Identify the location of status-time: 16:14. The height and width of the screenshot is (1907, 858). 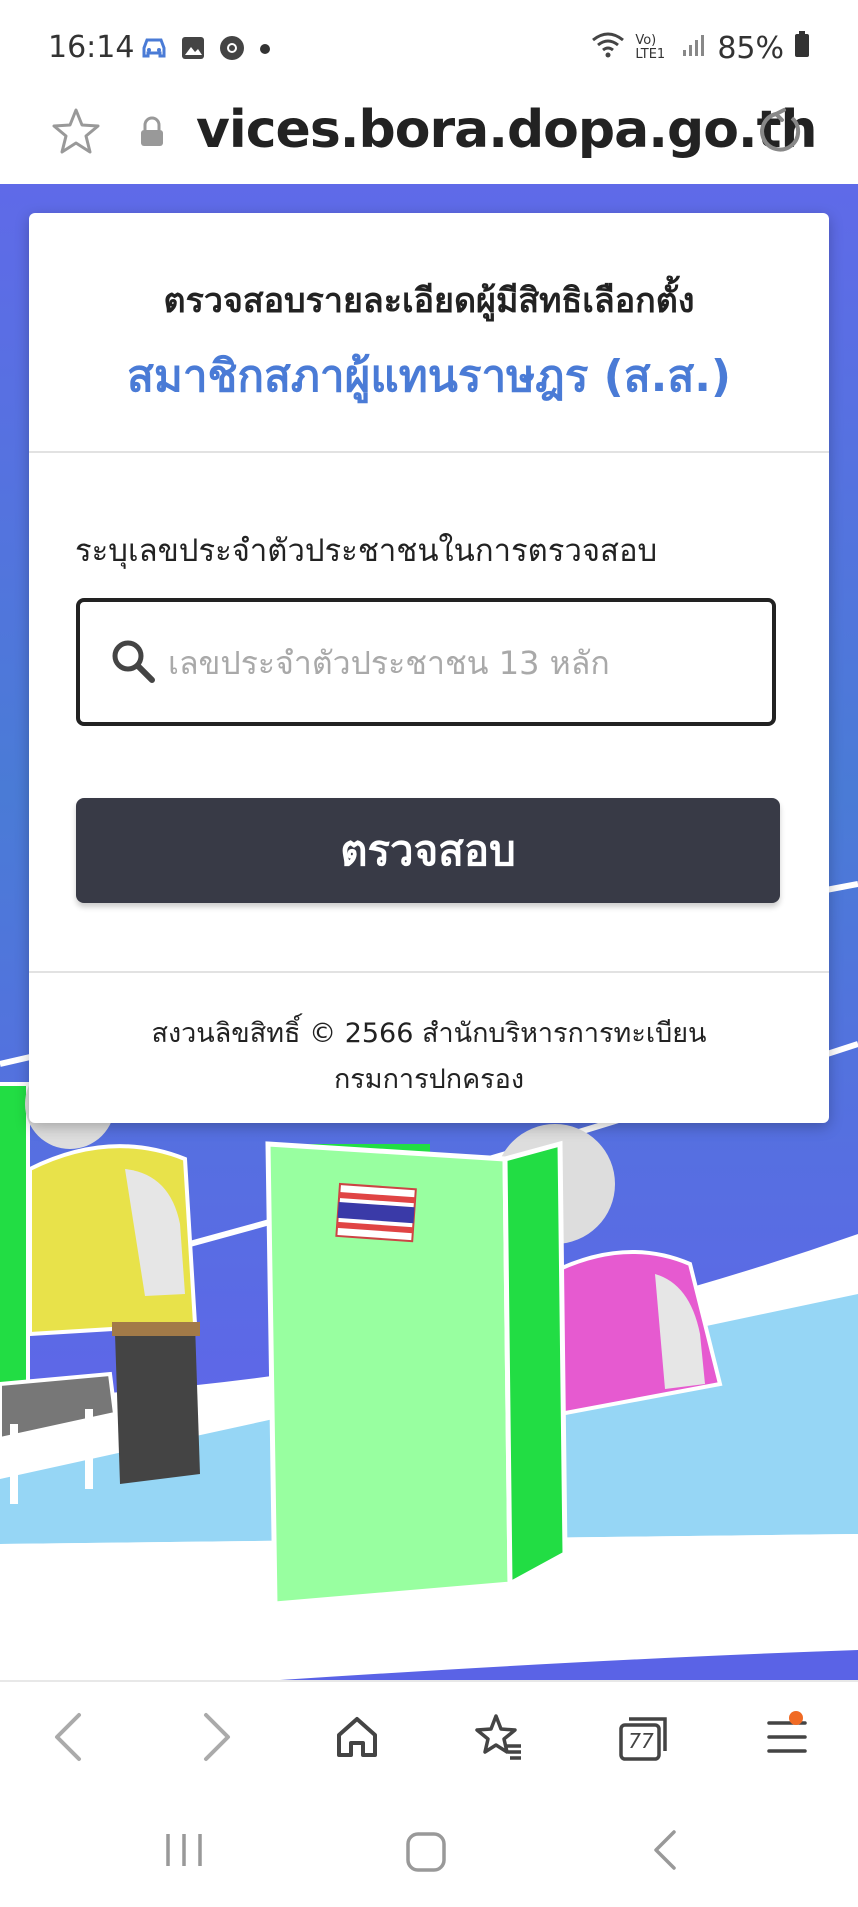
(91, 47).